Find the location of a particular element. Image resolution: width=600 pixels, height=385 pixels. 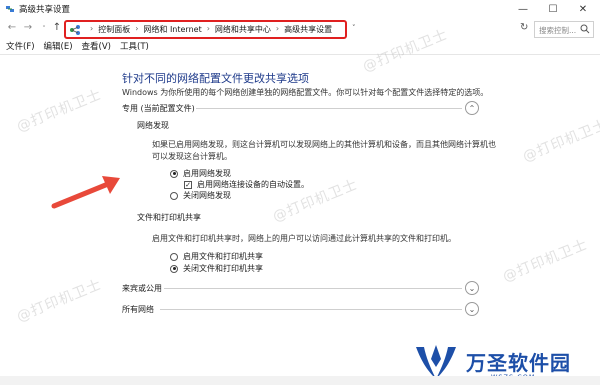

breadcrumb-network-sharing-center: 网络和共享中心 is located at coordinates (243, 29).